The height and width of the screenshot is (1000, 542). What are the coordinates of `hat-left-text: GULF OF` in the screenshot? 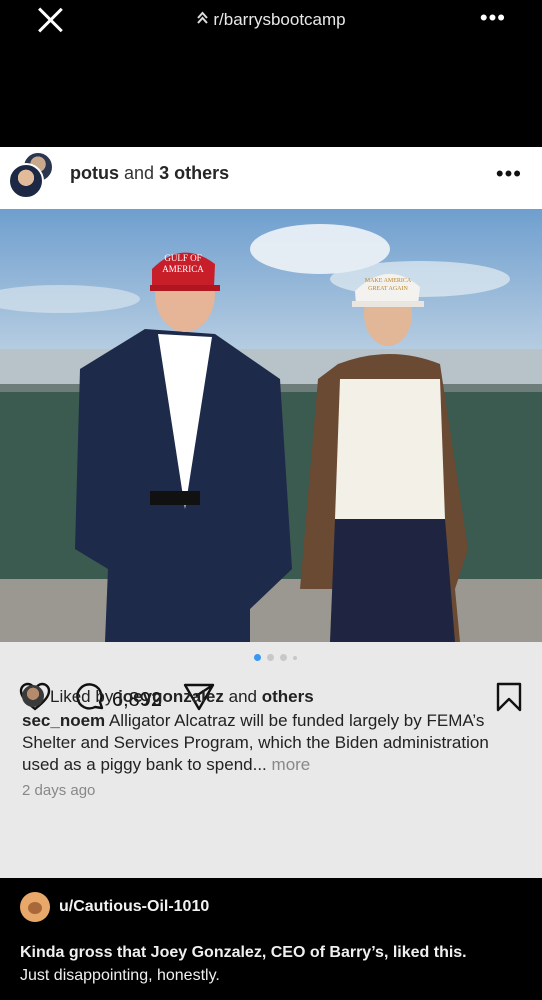 It's located at (182, 258).